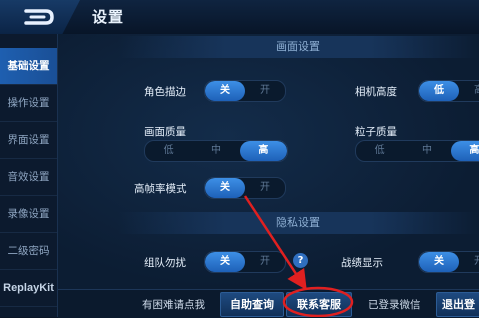 This screenshot has width=479, height=318. I want to click on section-title-privacy: 隐私设置, so click(298, 223).